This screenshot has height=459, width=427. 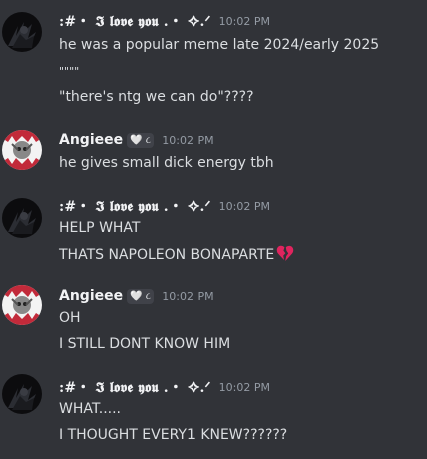 I want to click on message-text: I THOUGHT EVERY1 KNEW??????, so click(x=173, y=435).